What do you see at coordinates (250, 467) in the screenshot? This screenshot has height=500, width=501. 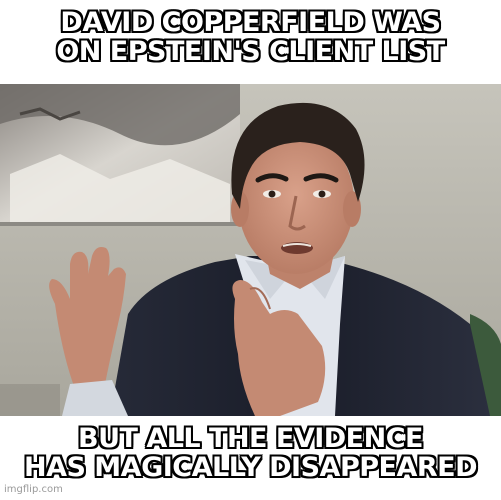 I see `bottom-caption-line-2: HAS MAGICALLY DISAPPEARED` at bounding box center [250, 467].